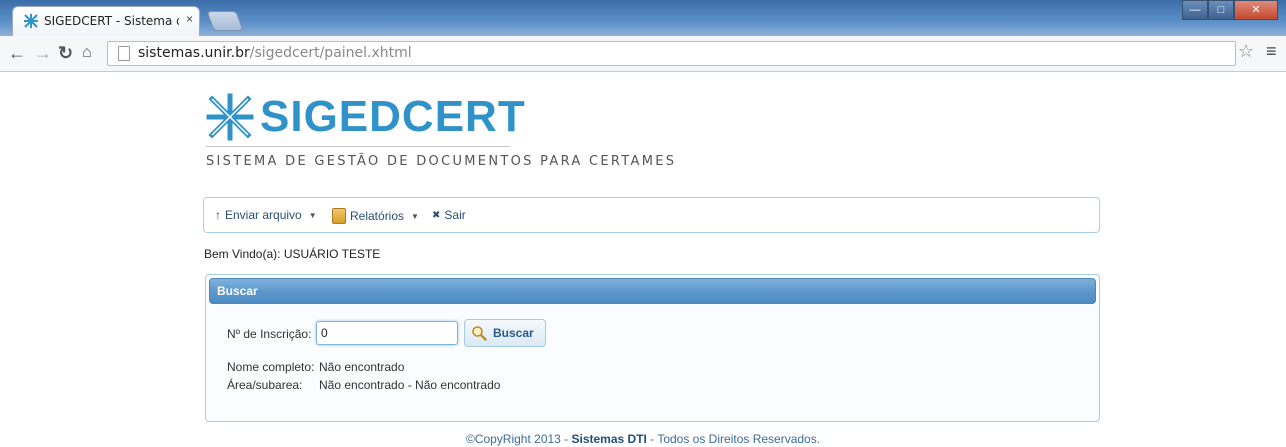 The height and width of the screenshot is (447, 1286). Describe the element at coordinates (87, 53) in the screenshot. I see `home-icon: ⌂` at that location.